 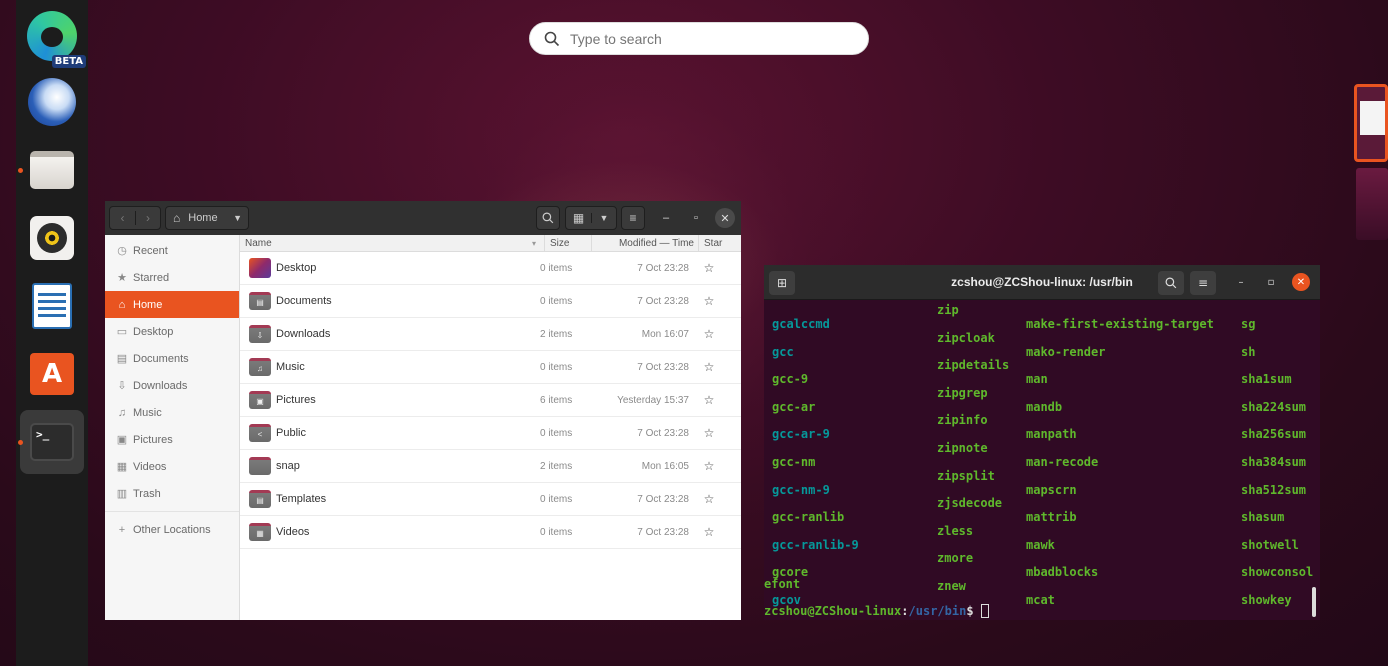 I want to click on search-icon, so click(x=552, y=38).